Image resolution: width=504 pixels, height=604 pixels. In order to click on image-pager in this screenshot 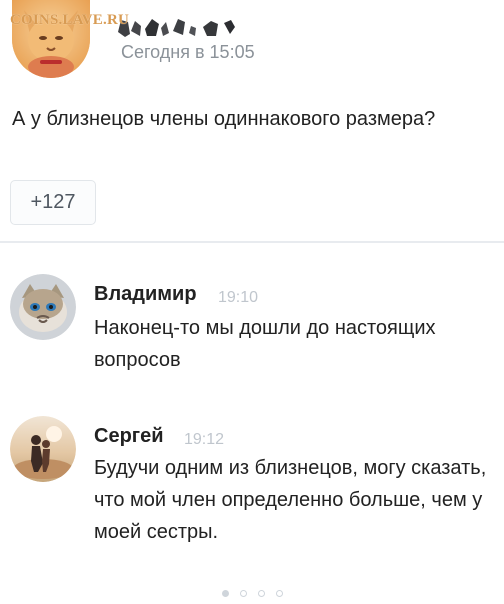, I will do `click(252, 593)`.